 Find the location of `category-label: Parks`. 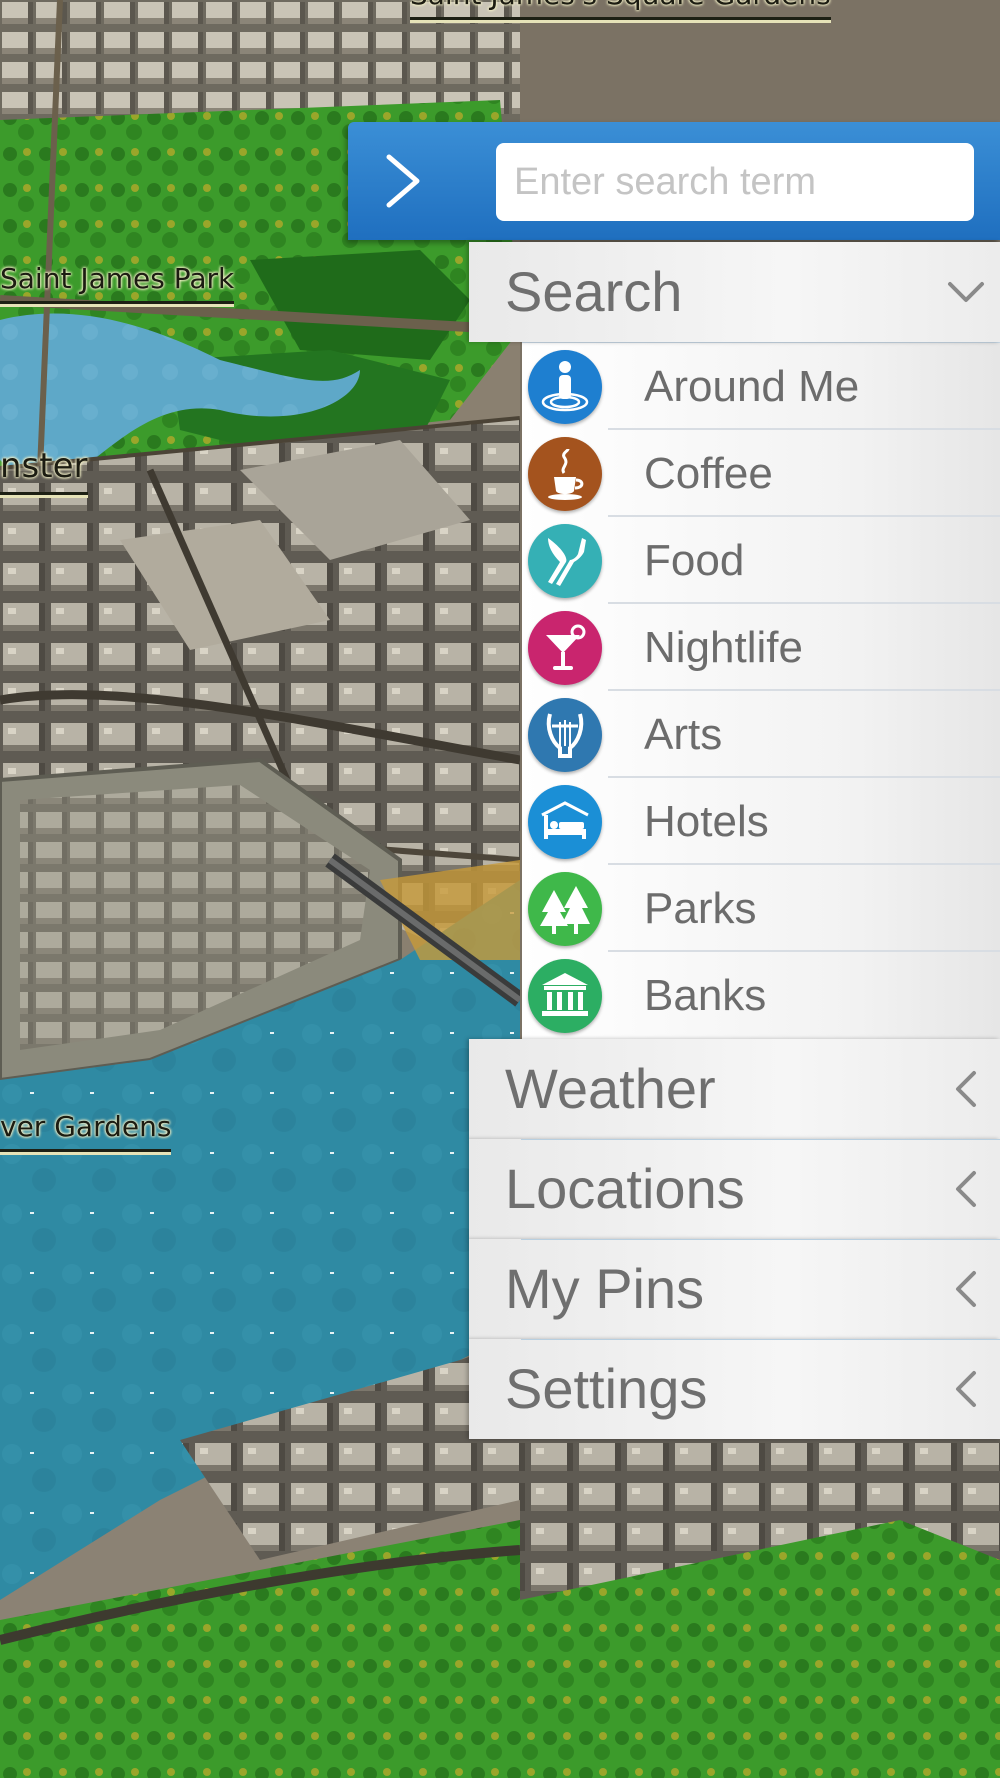

category-label: Parks is located at coordinates (700, 908).